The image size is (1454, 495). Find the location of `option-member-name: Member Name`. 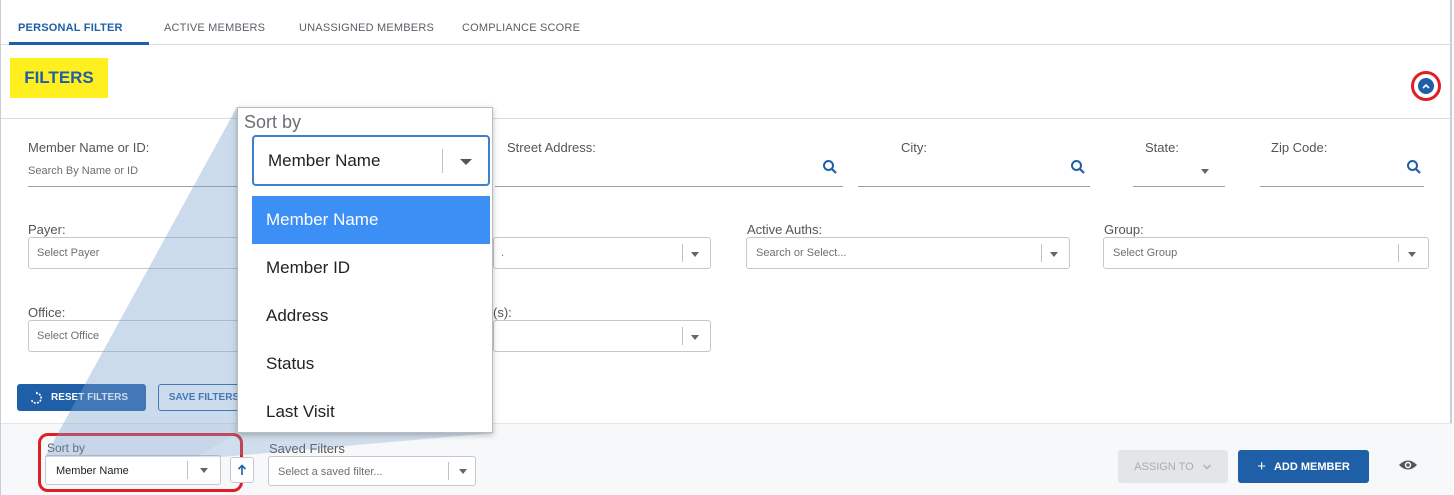

option-member-name: Member Name is located at coordinates (371, 220).